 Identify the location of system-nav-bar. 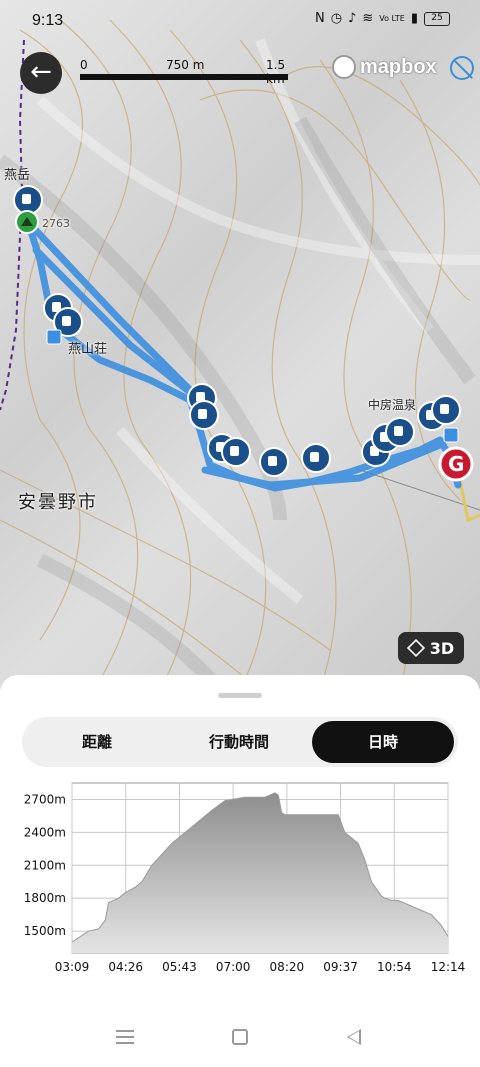
(240, 1038).